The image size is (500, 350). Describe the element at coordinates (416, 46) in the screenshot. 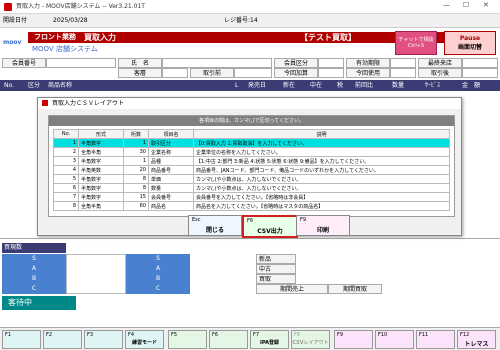

I see `chat-button-shortcut: Ctrl+S` at that location.